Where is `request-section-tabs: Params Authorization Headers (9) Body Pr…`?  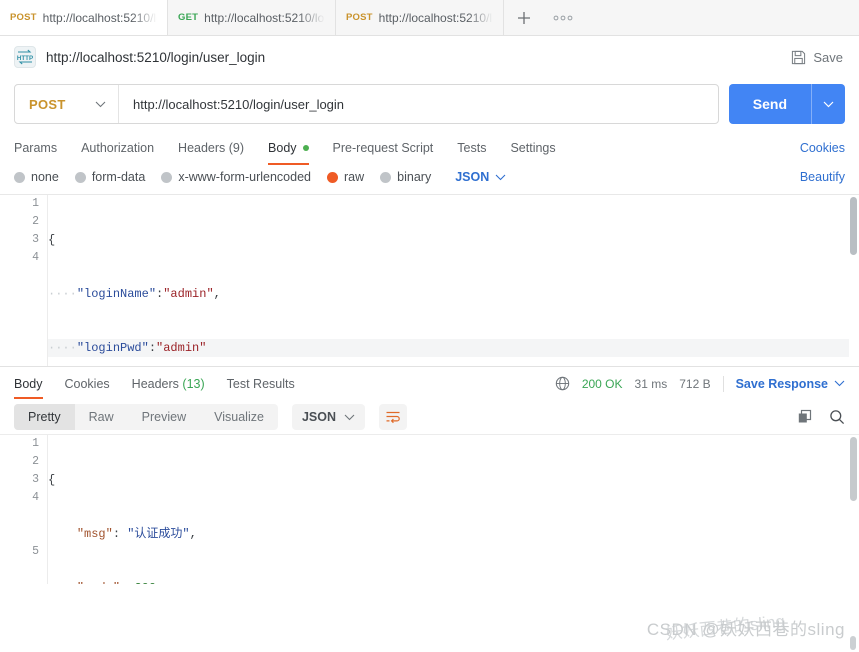
request-section-tabs: Params Authorization Headers (9) Body Pr… is located at coordinates (429, 149).